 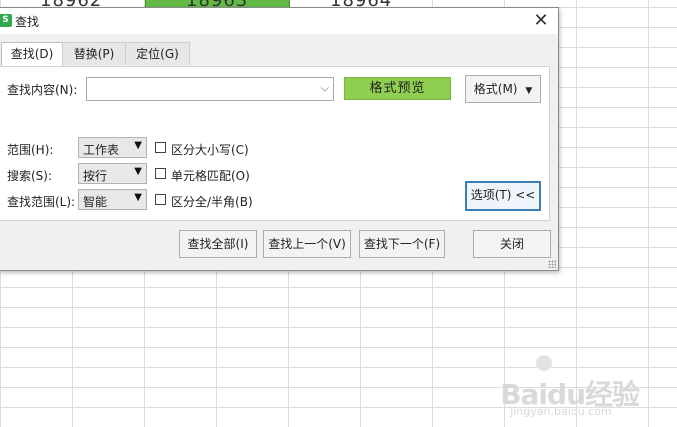 I want to click on lookin-label: 查找范围(L):, so click(x=41, y=202).